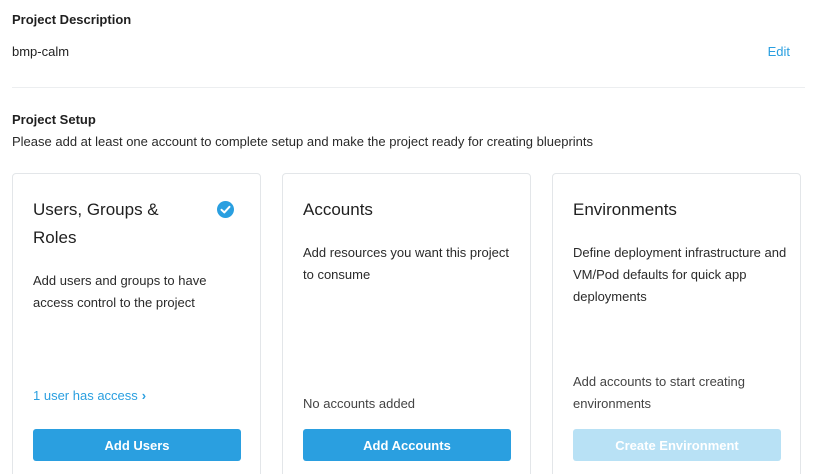 The image size is (817, 474). I want to click on divider, so click(408, 87).